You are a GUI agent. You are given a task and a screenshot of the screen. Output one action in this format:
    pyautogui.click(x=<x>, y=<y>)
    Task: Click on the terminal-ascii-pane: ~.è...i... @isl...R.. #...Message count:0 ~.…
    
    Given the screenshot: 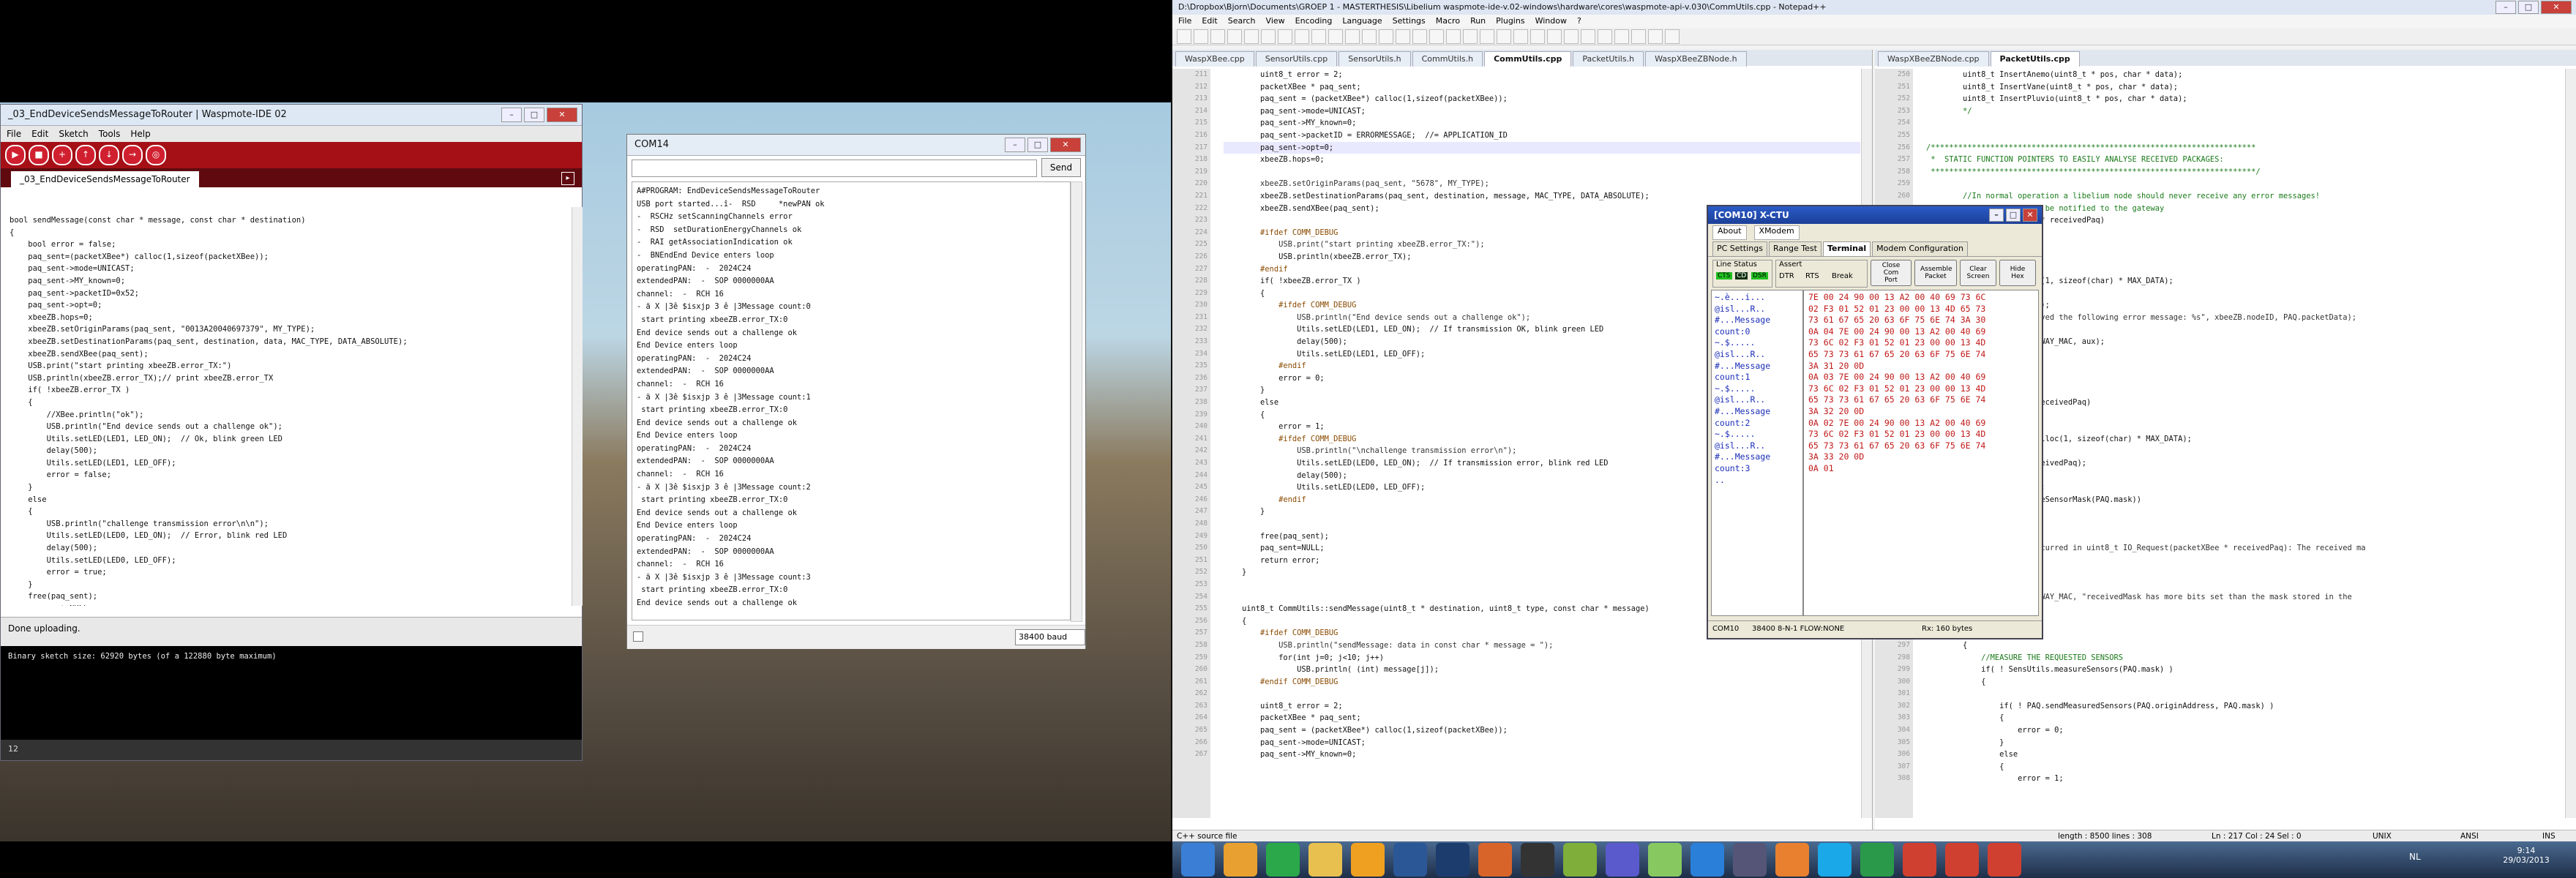 What is the action you would take?
    pyautogui.click(x=1757, y=453)
    